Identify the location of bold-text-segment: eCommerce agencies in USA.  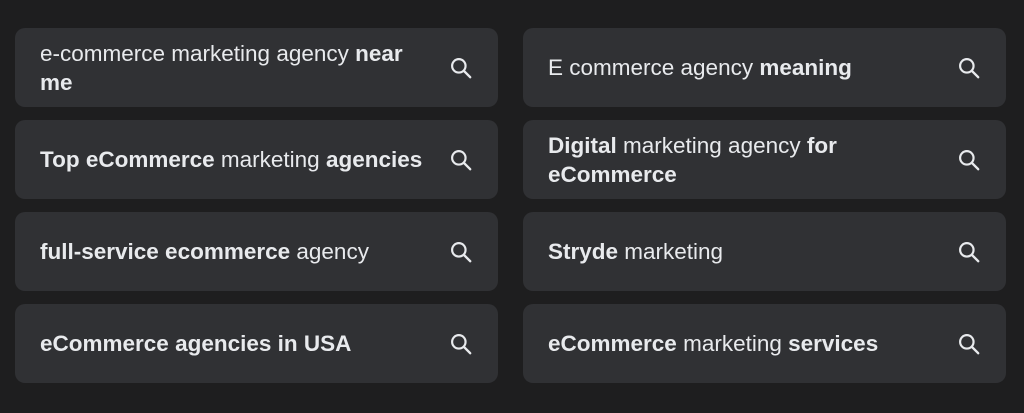
(196, 343).